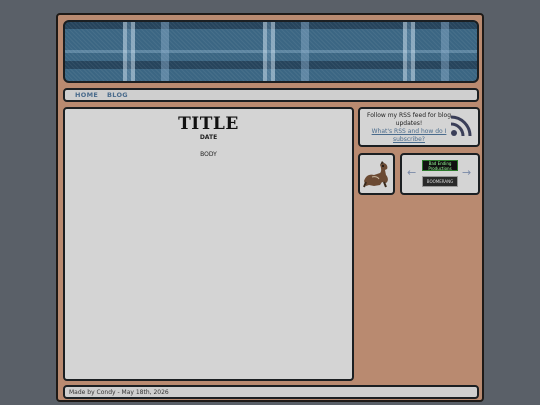  I want to click on post-date: DATE, so click(208, 137).